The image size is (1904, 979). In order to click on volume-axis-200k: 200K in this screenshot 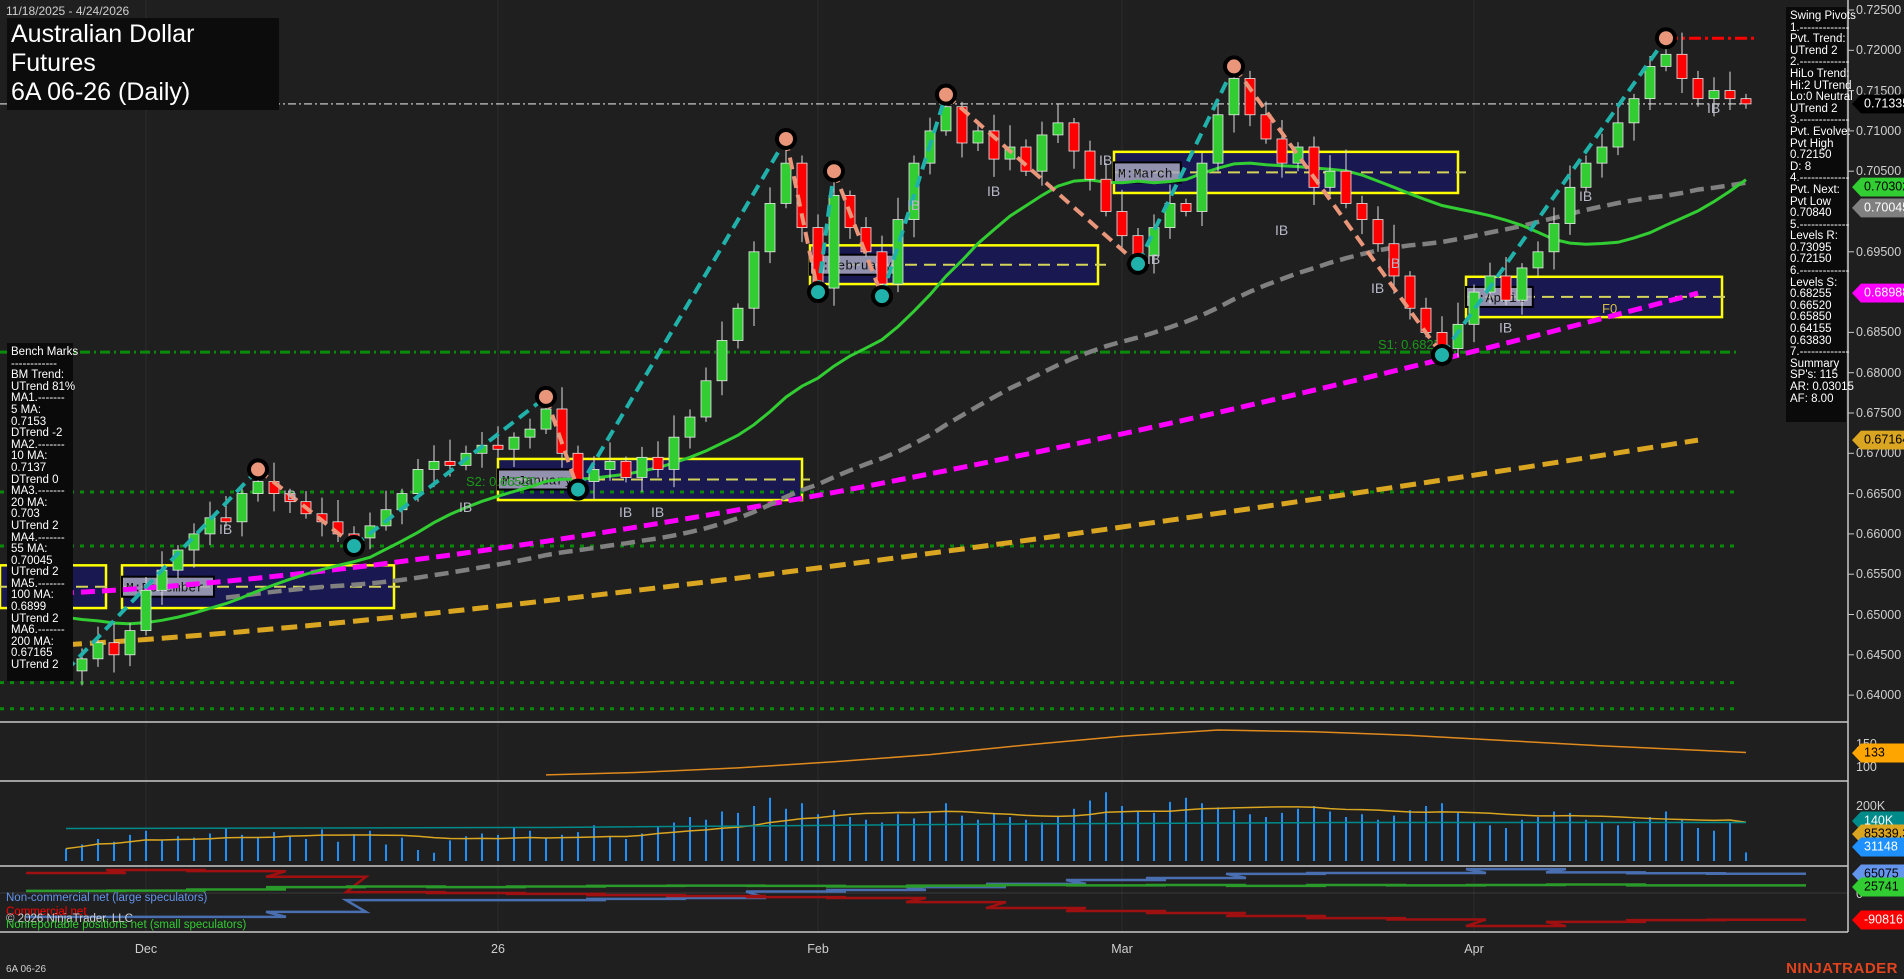, I will do `click(1871, 806)`.